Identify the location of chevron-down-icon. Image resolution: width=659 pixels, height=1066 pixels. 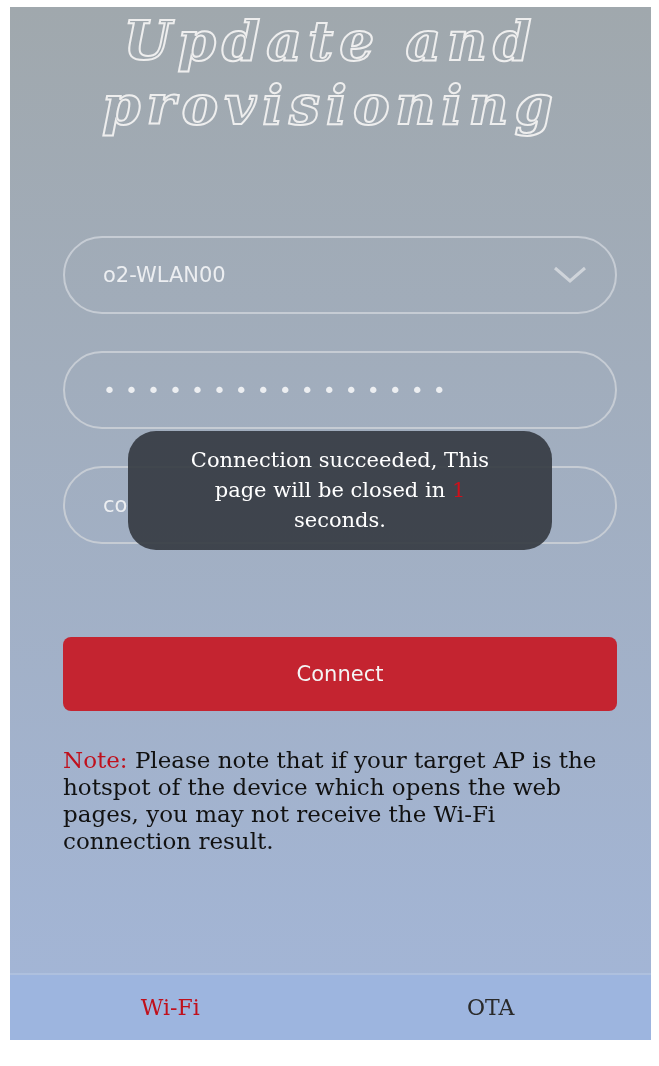
(570, 275).